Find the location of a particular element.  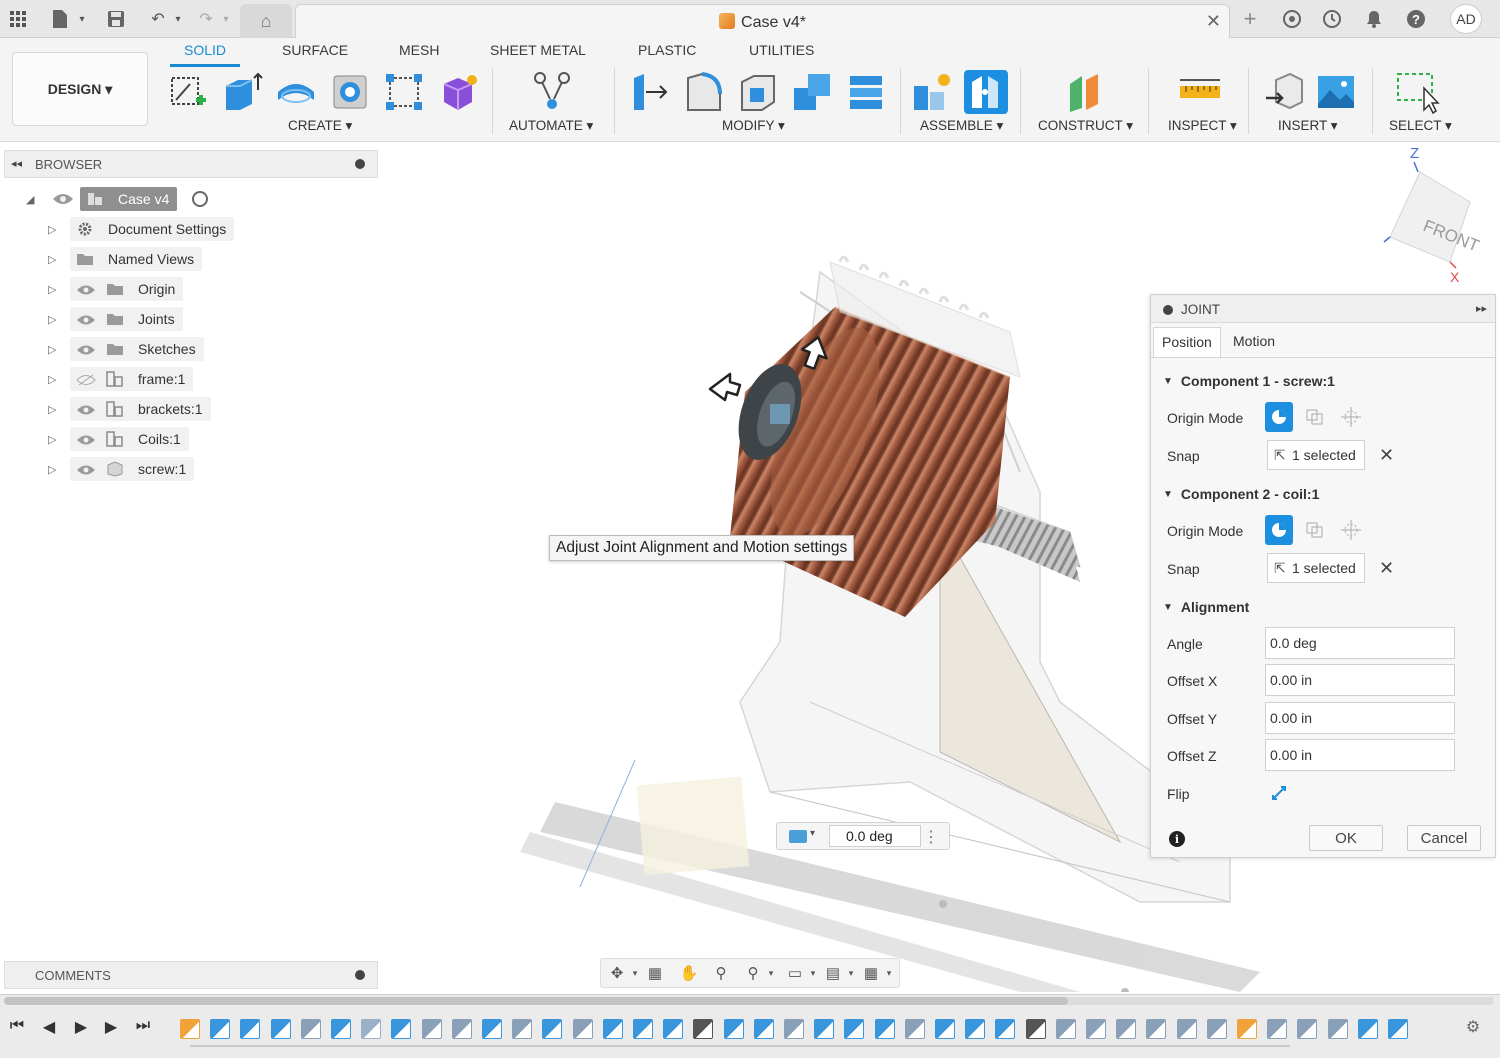

cancel-button: Cancel is located at coordinates (1444, 838).